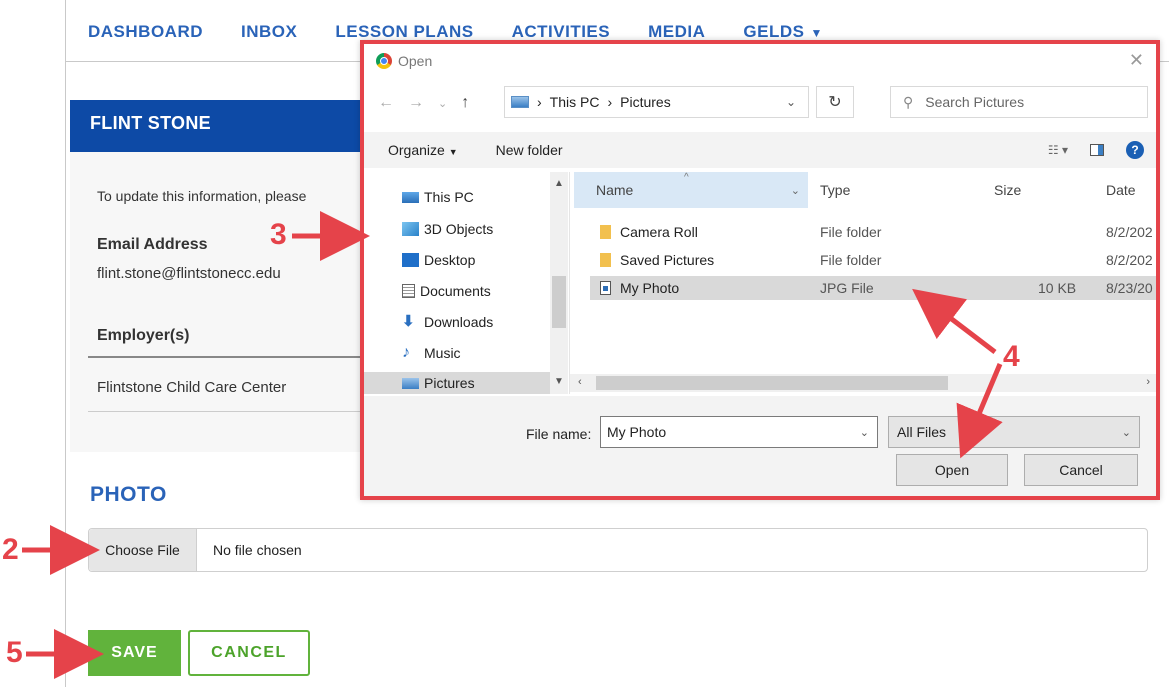  What do you see at coordinates (835, 190) in the screenshot?
I see `column-type: Type` at bounding box center [835, 190].